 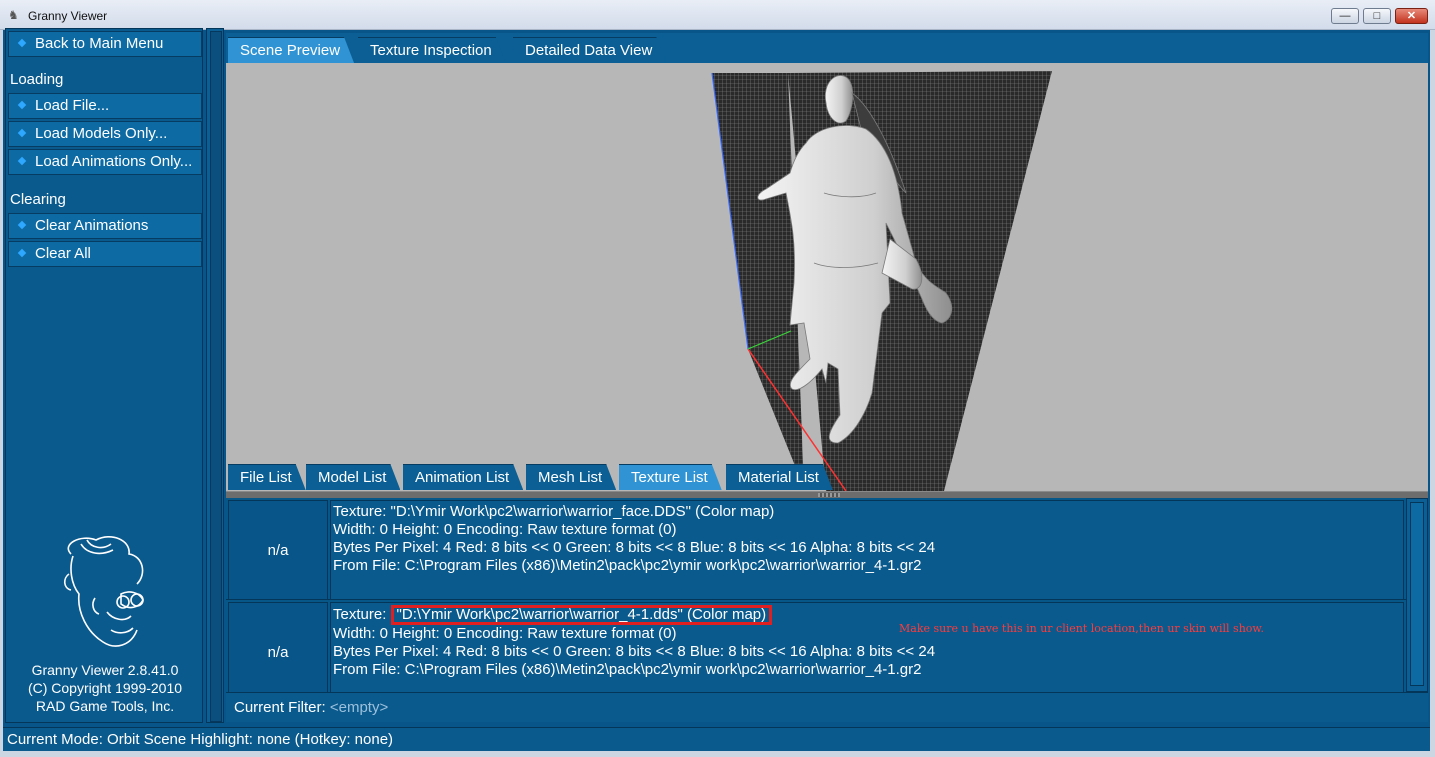 I want to click on horizontal-splitter, so click(x=827, y=494).